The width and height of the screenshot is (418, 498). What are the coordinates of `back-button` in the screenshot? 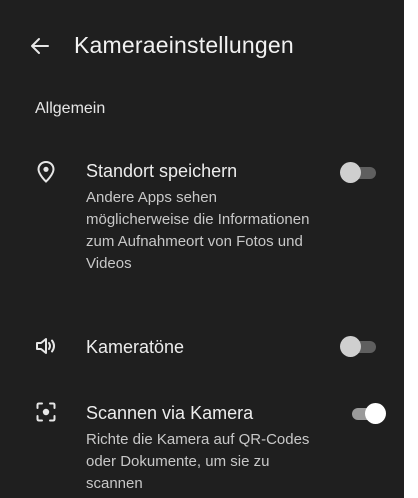 It's located at (40, 46).